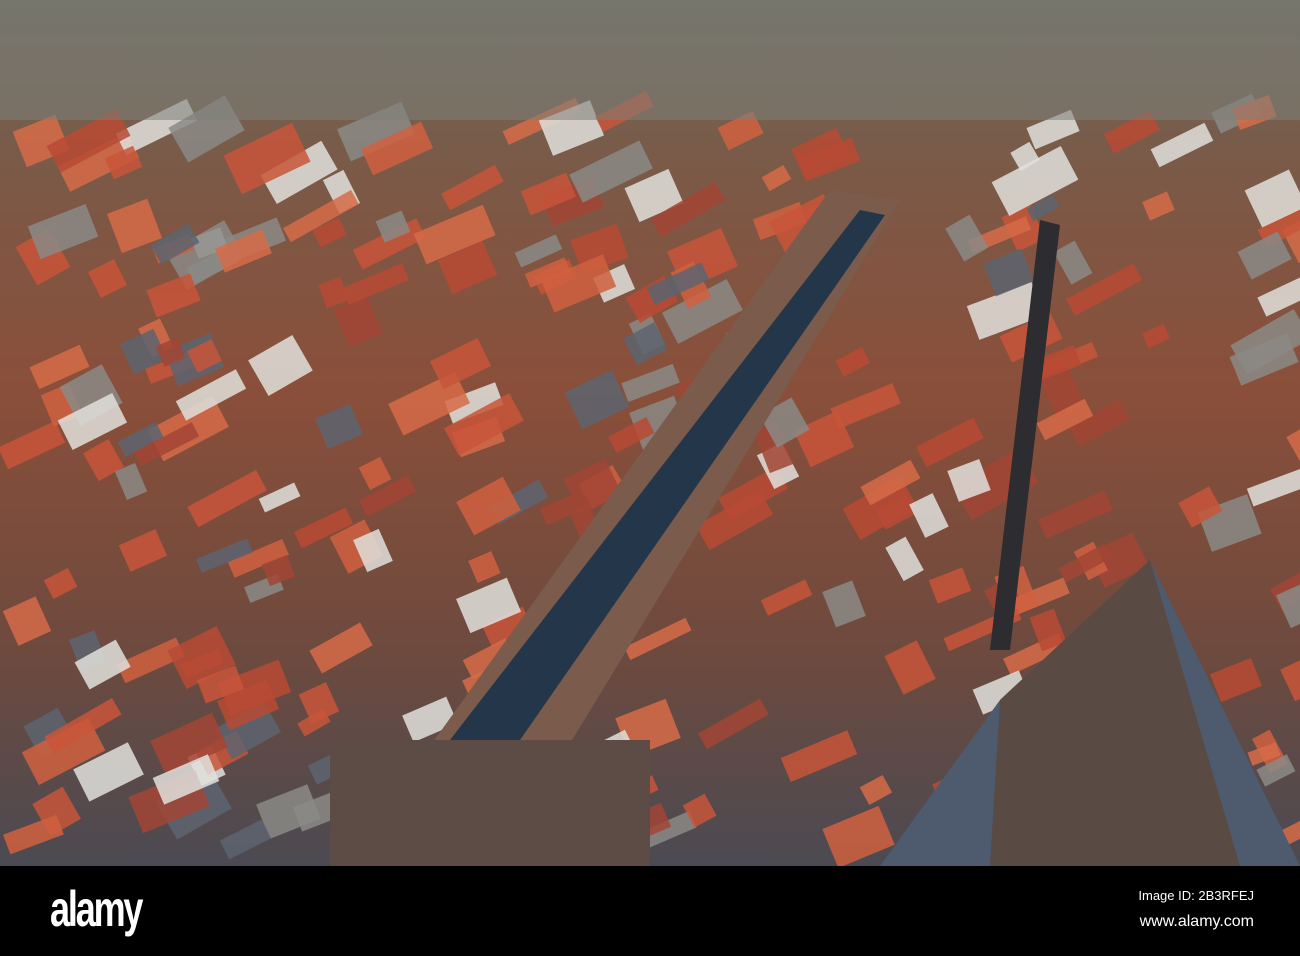  What do you see at coordinates (1196, 895) in the screenshot?
I see `image-id: Image ID: 2B3RFEJ` at bounding box center [1196, 895].